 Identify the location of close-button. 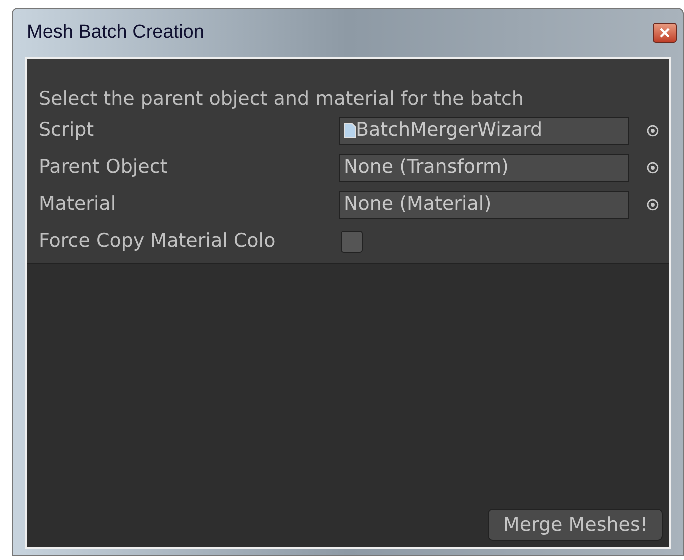
(665, 33).